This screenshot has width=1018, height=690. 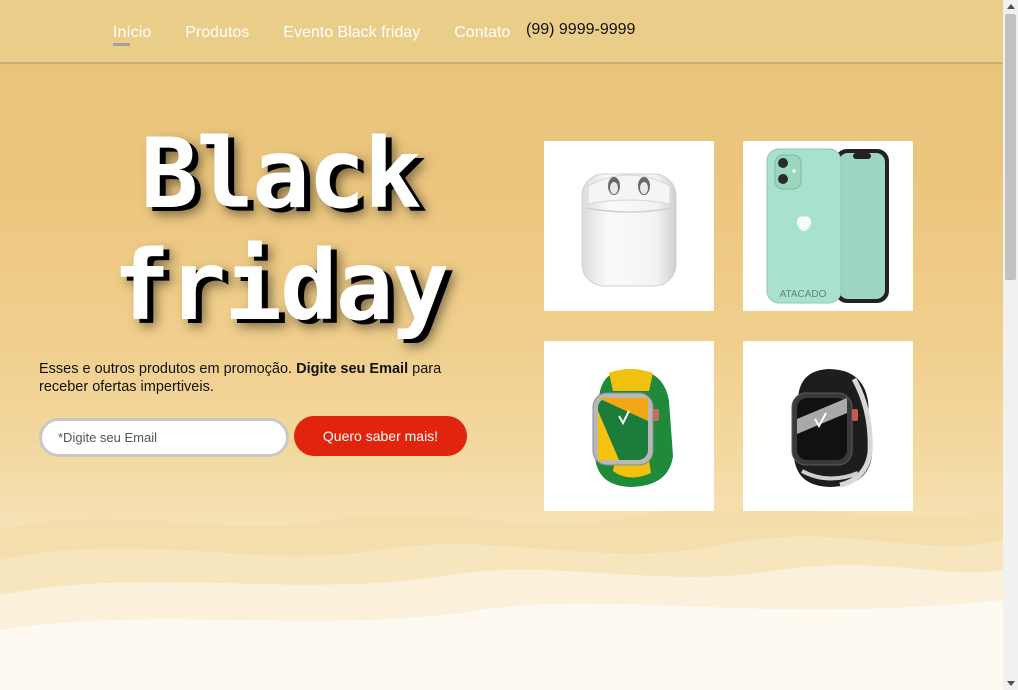 What do you see at coordinates (1010, 345) in the screenshot?
I see `vertical-scrollbar` at bounding box center [1010, 345].